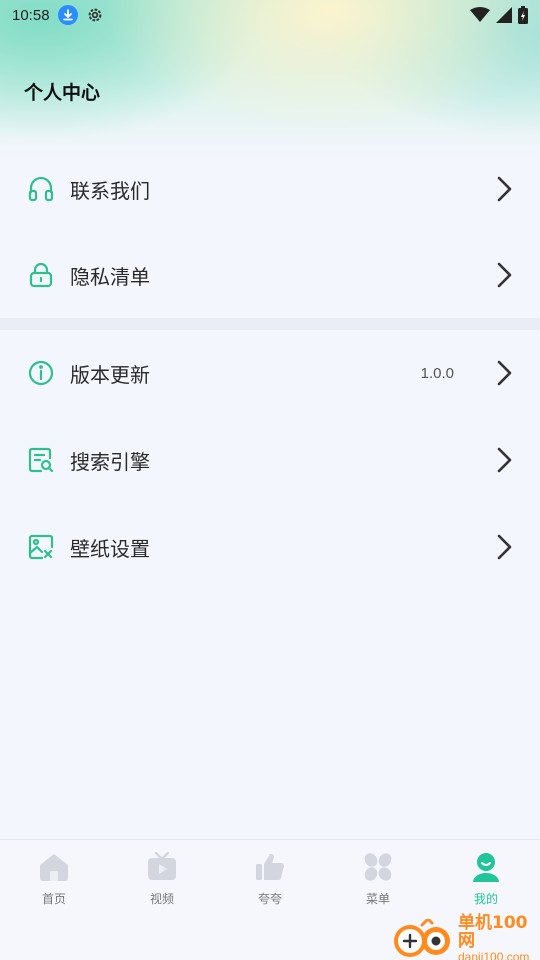 The height and width of the screenshot is (960, 540). What do you see at coordinates (162, 885) in the screenshot?
I see `tab-video: 视频` at bounding box center [162, 885].